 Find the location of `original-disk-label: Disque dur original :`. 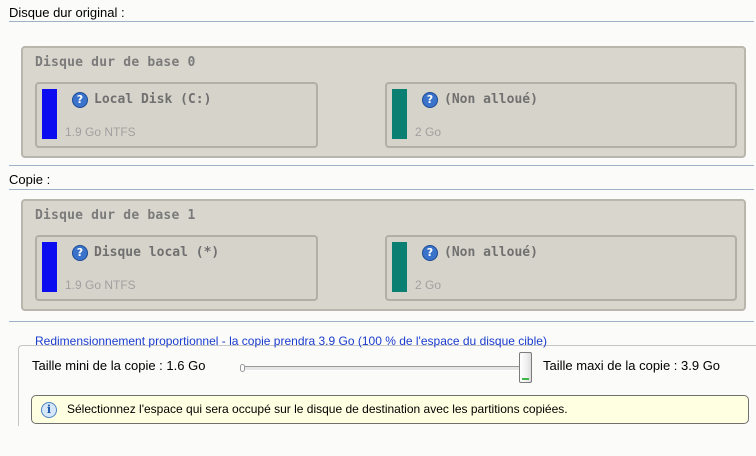

original-disk-label: Disque dur original : is located at coordinates (67, 12).